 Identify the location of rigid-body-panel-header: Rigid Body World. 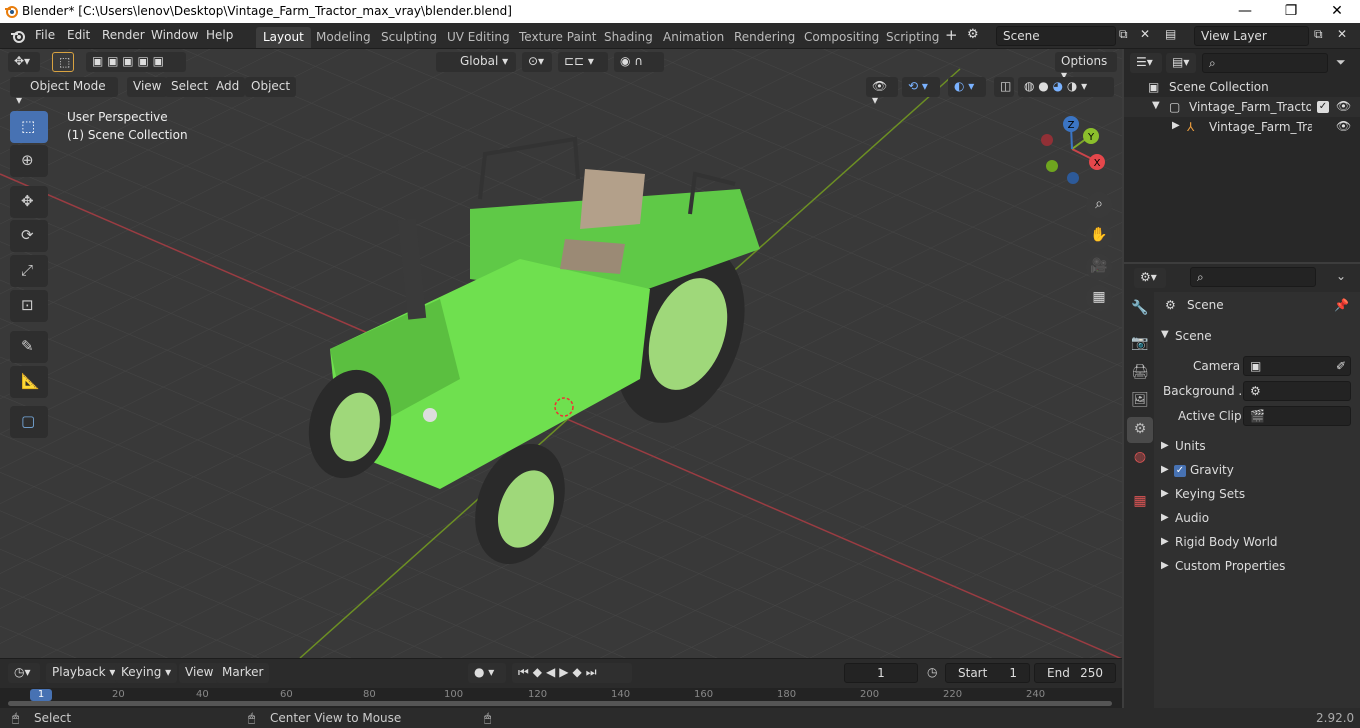
(1226, 542).